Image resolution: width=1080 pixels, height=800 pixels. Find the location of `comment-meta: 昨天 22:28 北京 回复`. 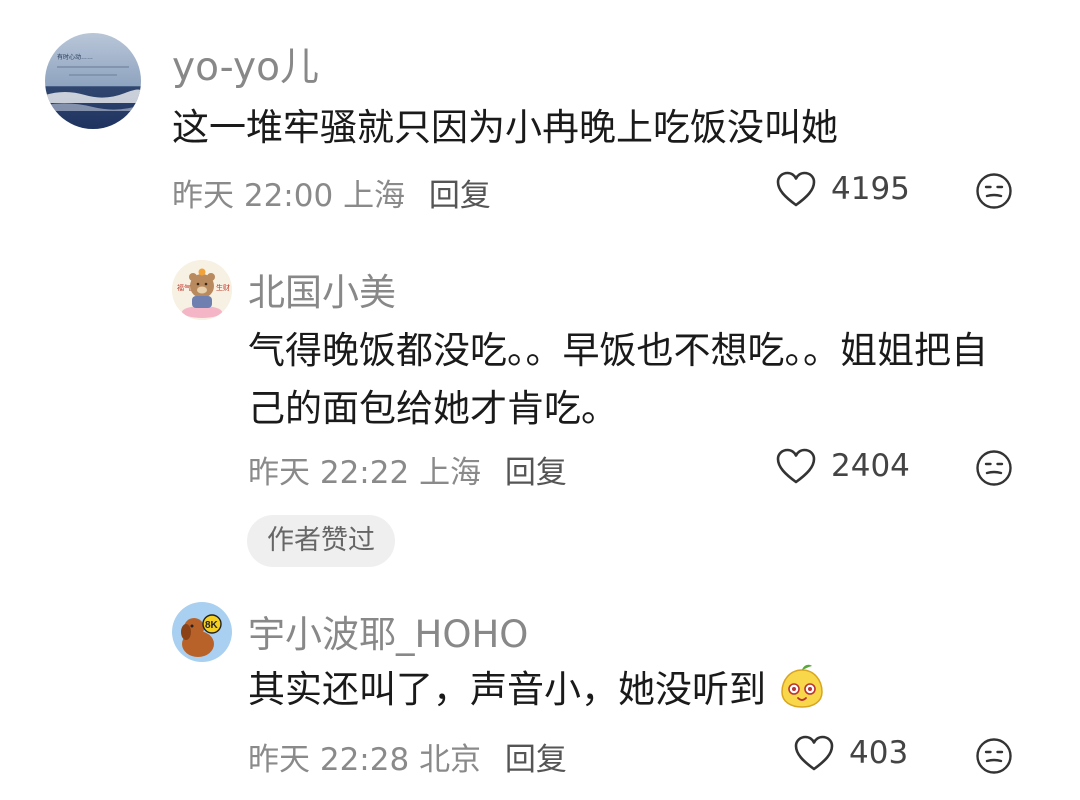

comment-meta: 昨天 22:28 北京 回复 is located at coordinates (407, 756).